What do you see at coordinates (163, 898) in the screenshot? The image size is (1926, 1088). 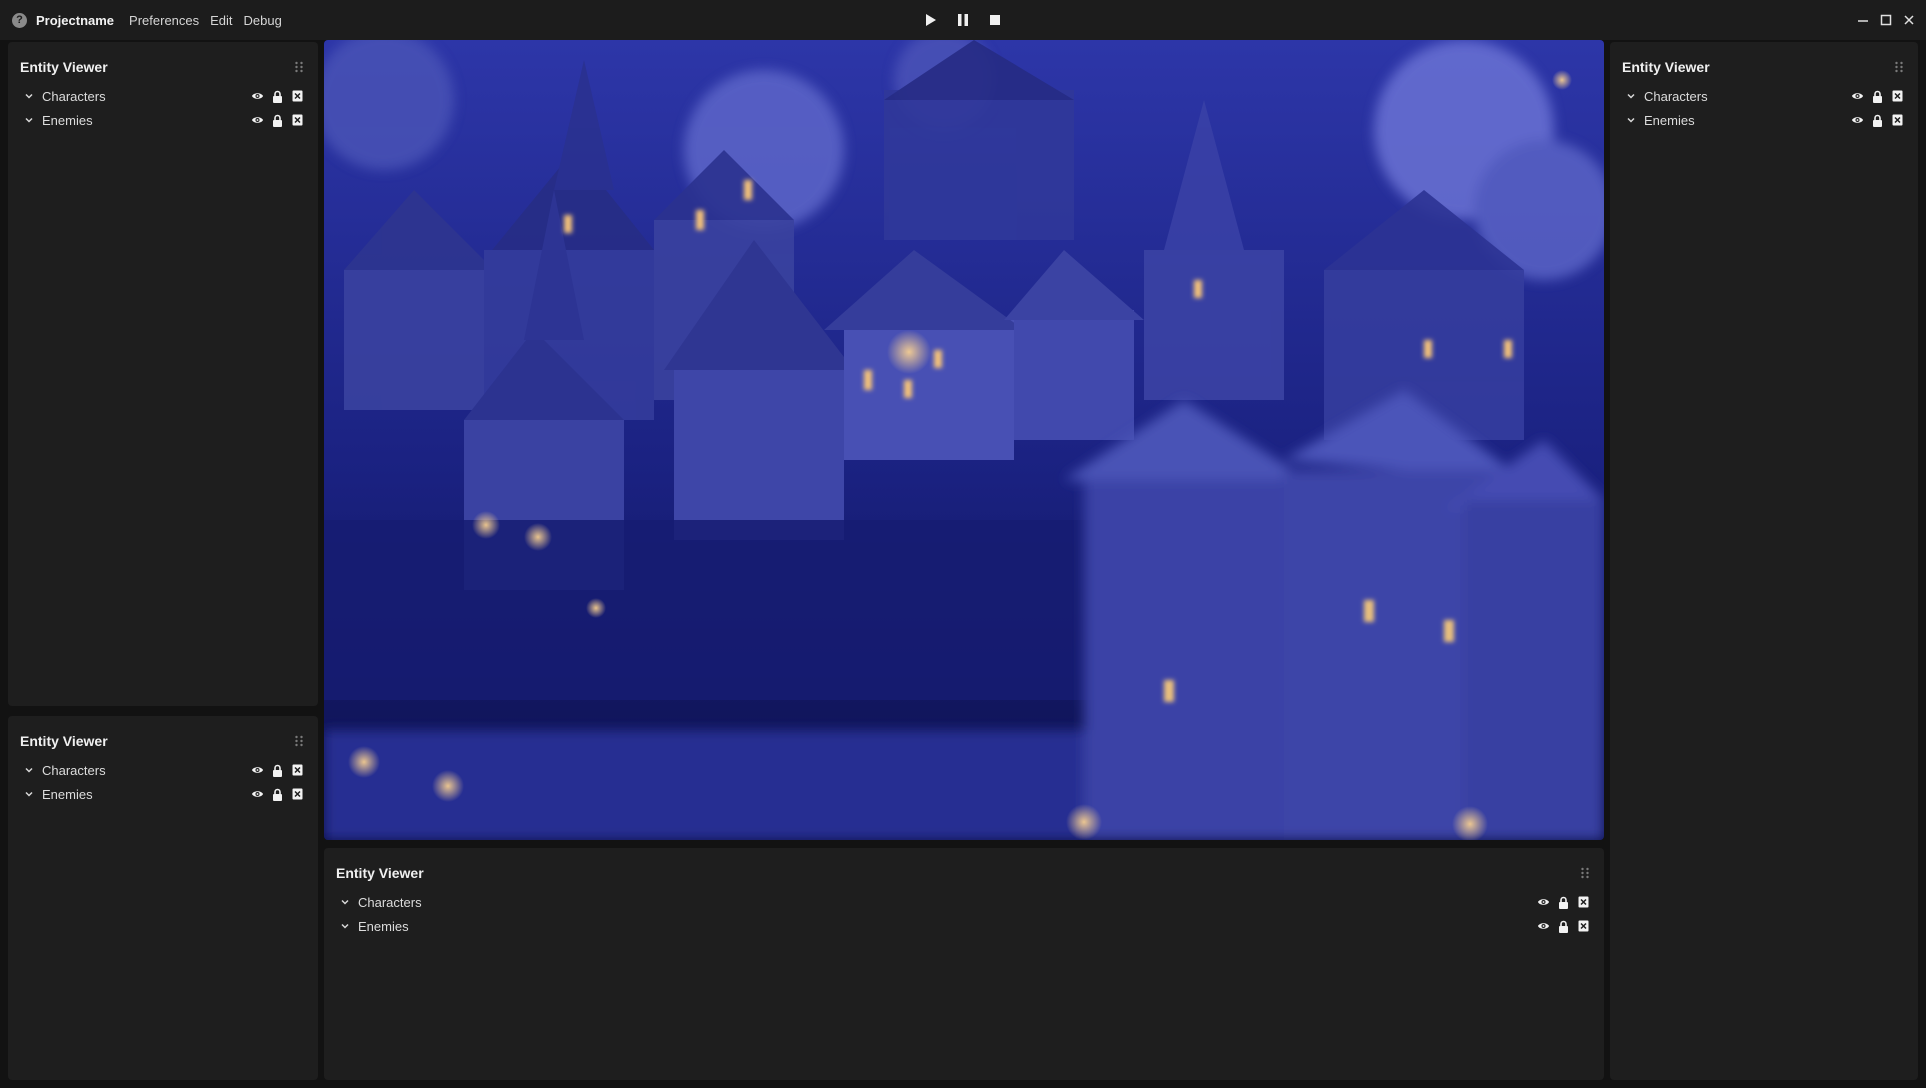 I see `entity-viewer-left-bottom: Entity Viewer Characters Enemies` at bounding box center [163, 898].